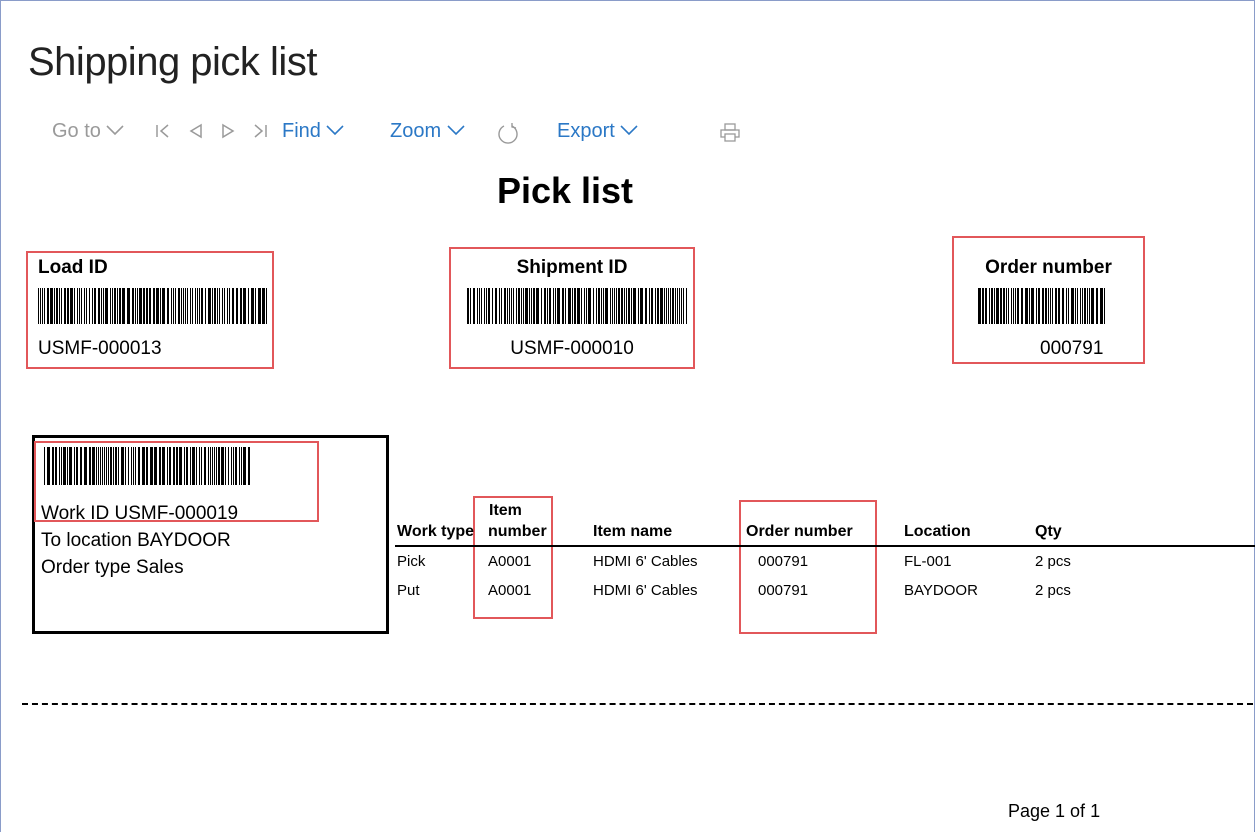  What do you see at coordinates (1048, 267) in the screenshot?
I see `order-number-label: Order number` at bounding box center [1048, 267].